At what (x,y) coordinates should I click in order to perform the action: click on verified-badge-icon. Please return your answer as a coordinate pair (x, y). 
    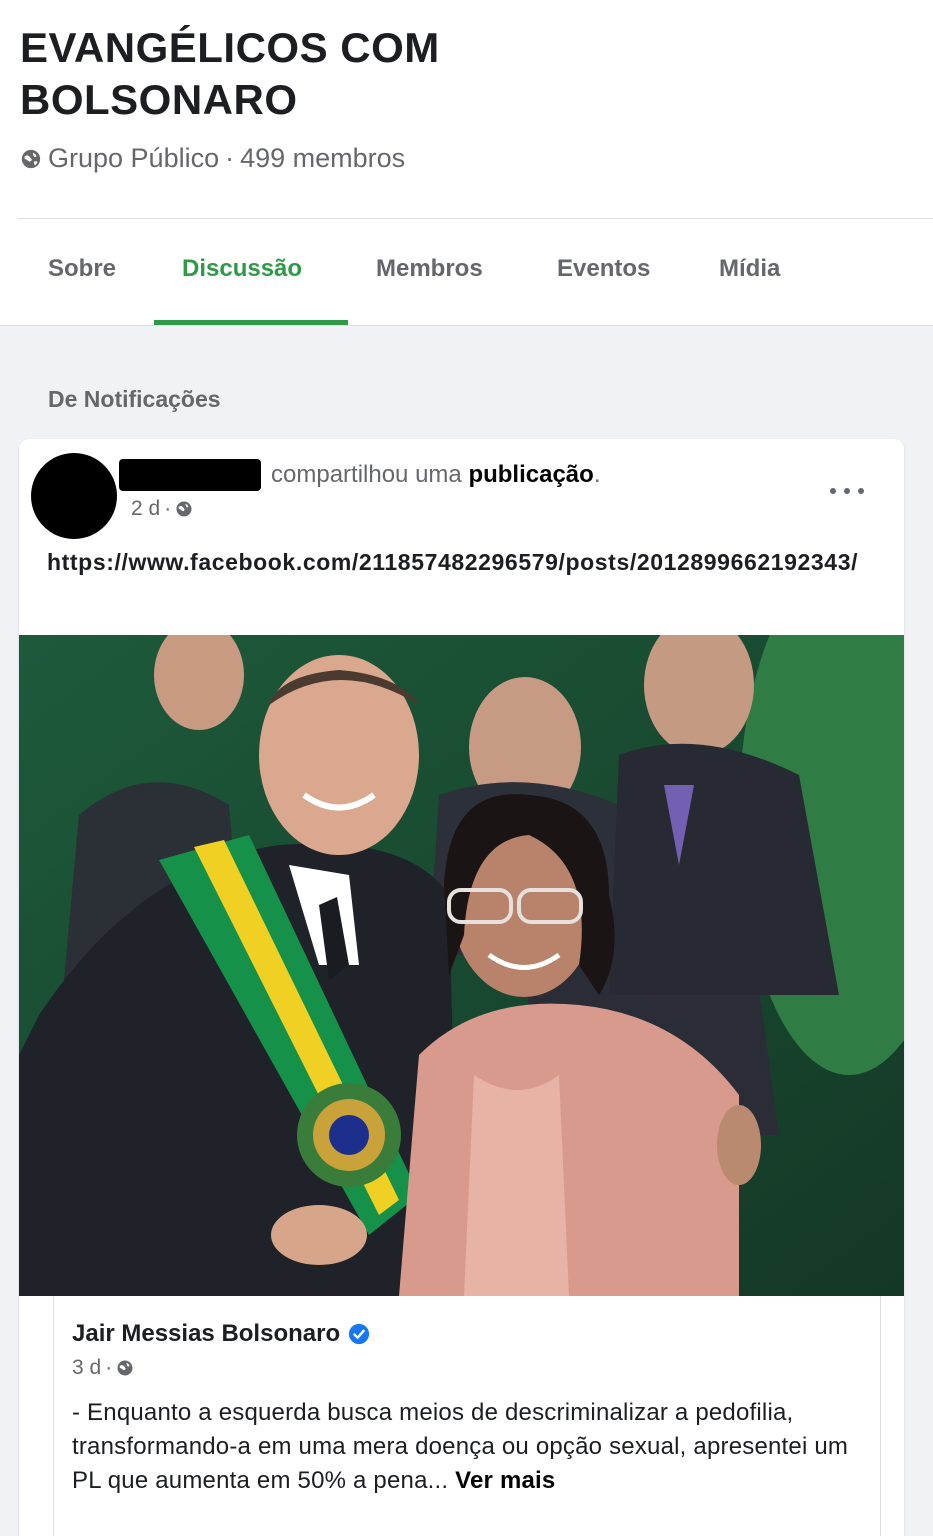
    Looking at the image, I should click on (359, 1334).